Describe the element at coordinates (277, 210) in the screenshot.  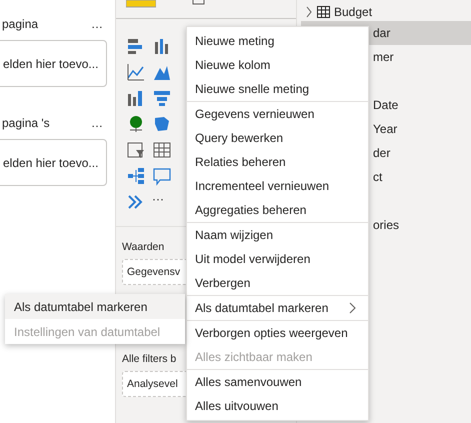
I see `menu-item: Aggregaties beheren` at that location.